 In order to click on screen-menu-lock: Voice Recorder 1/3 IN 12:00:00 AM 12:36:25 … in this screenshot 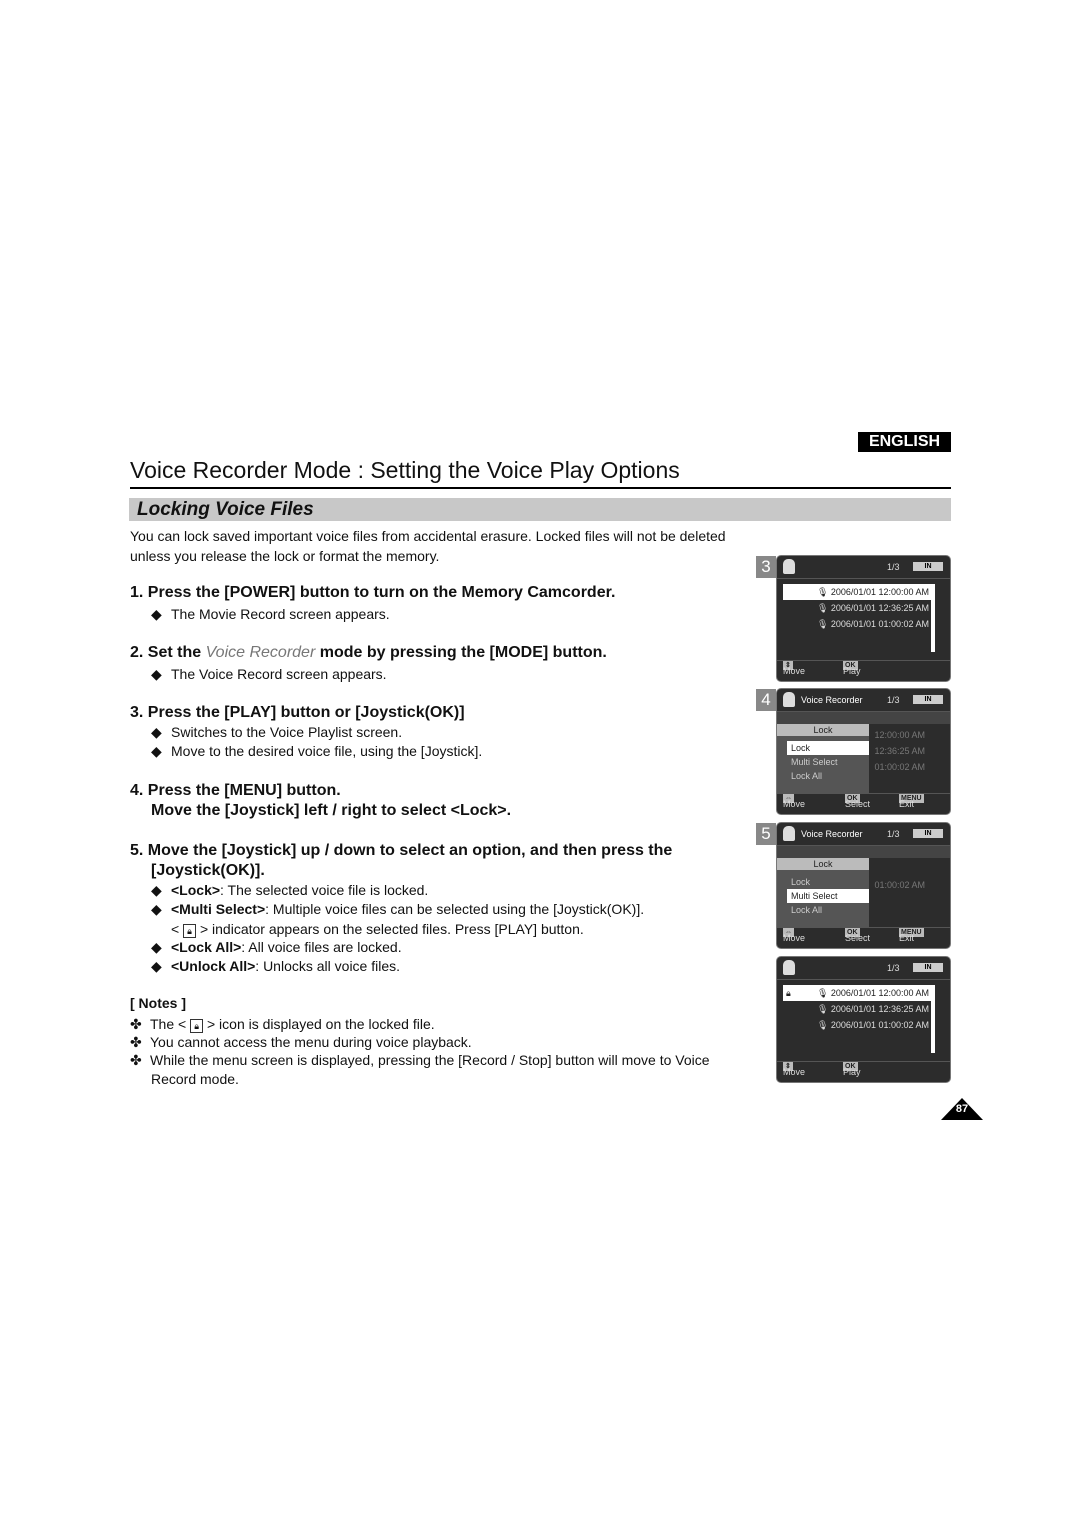, I will do `click(863, 751)`.